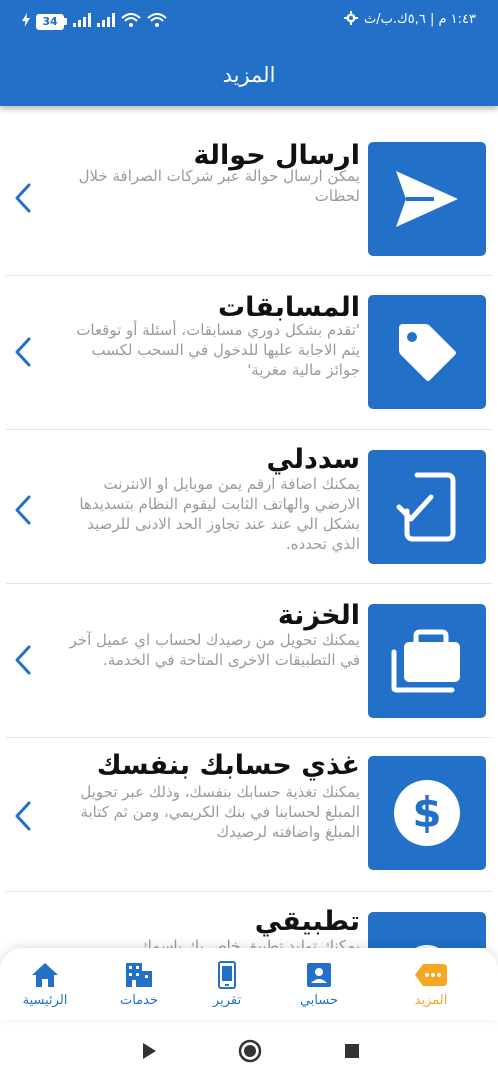  I want to click on nav-home: الرئيسية, so click(45, 985).